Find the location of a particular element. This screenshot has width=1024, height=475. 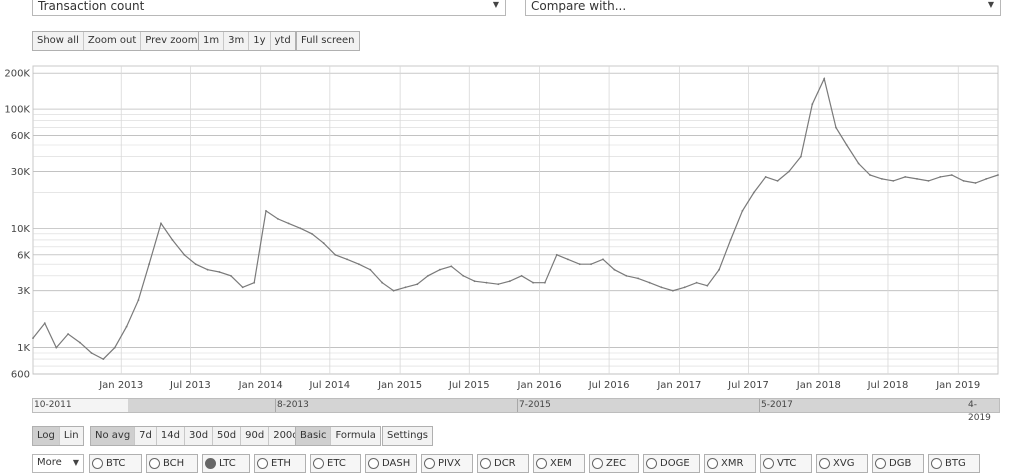

lin-scale-button: Lin is located at coordinates (71, 436).